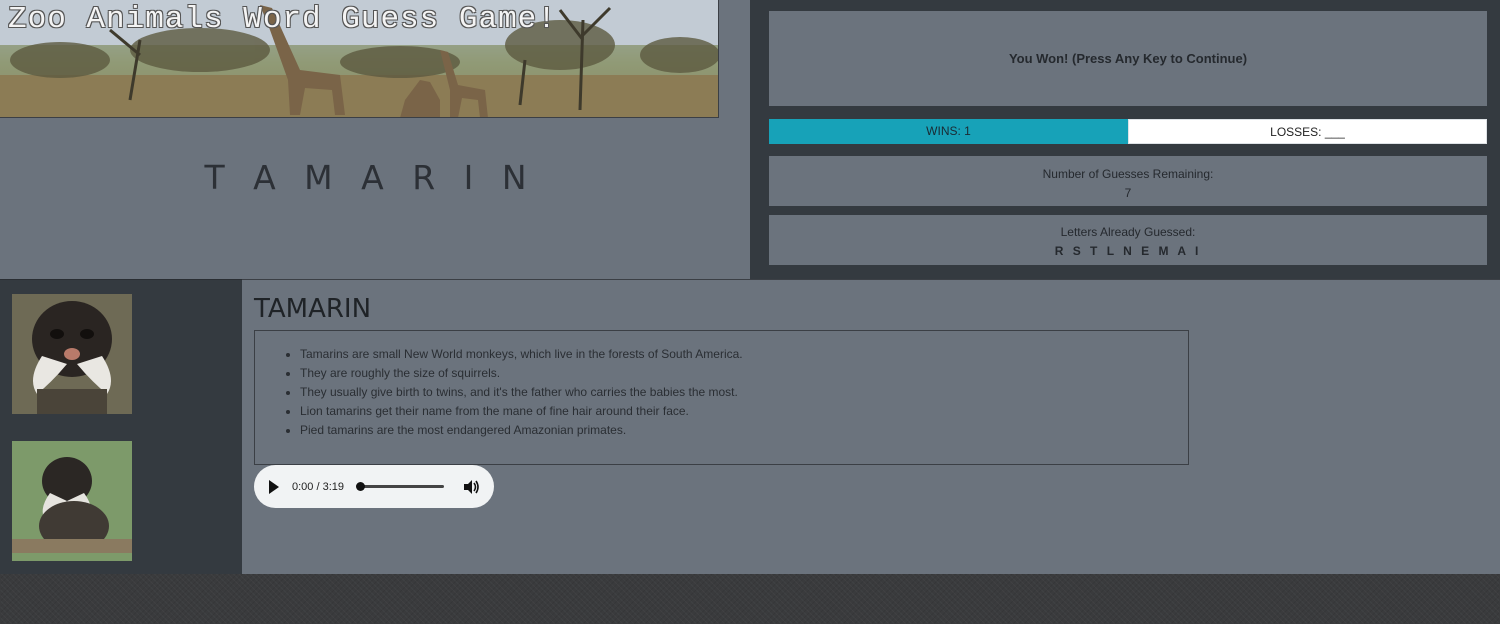 This screenshot has height=624, width=1500. I want to click on audio-time: 0:00 / 3:19, so click(318, 486).